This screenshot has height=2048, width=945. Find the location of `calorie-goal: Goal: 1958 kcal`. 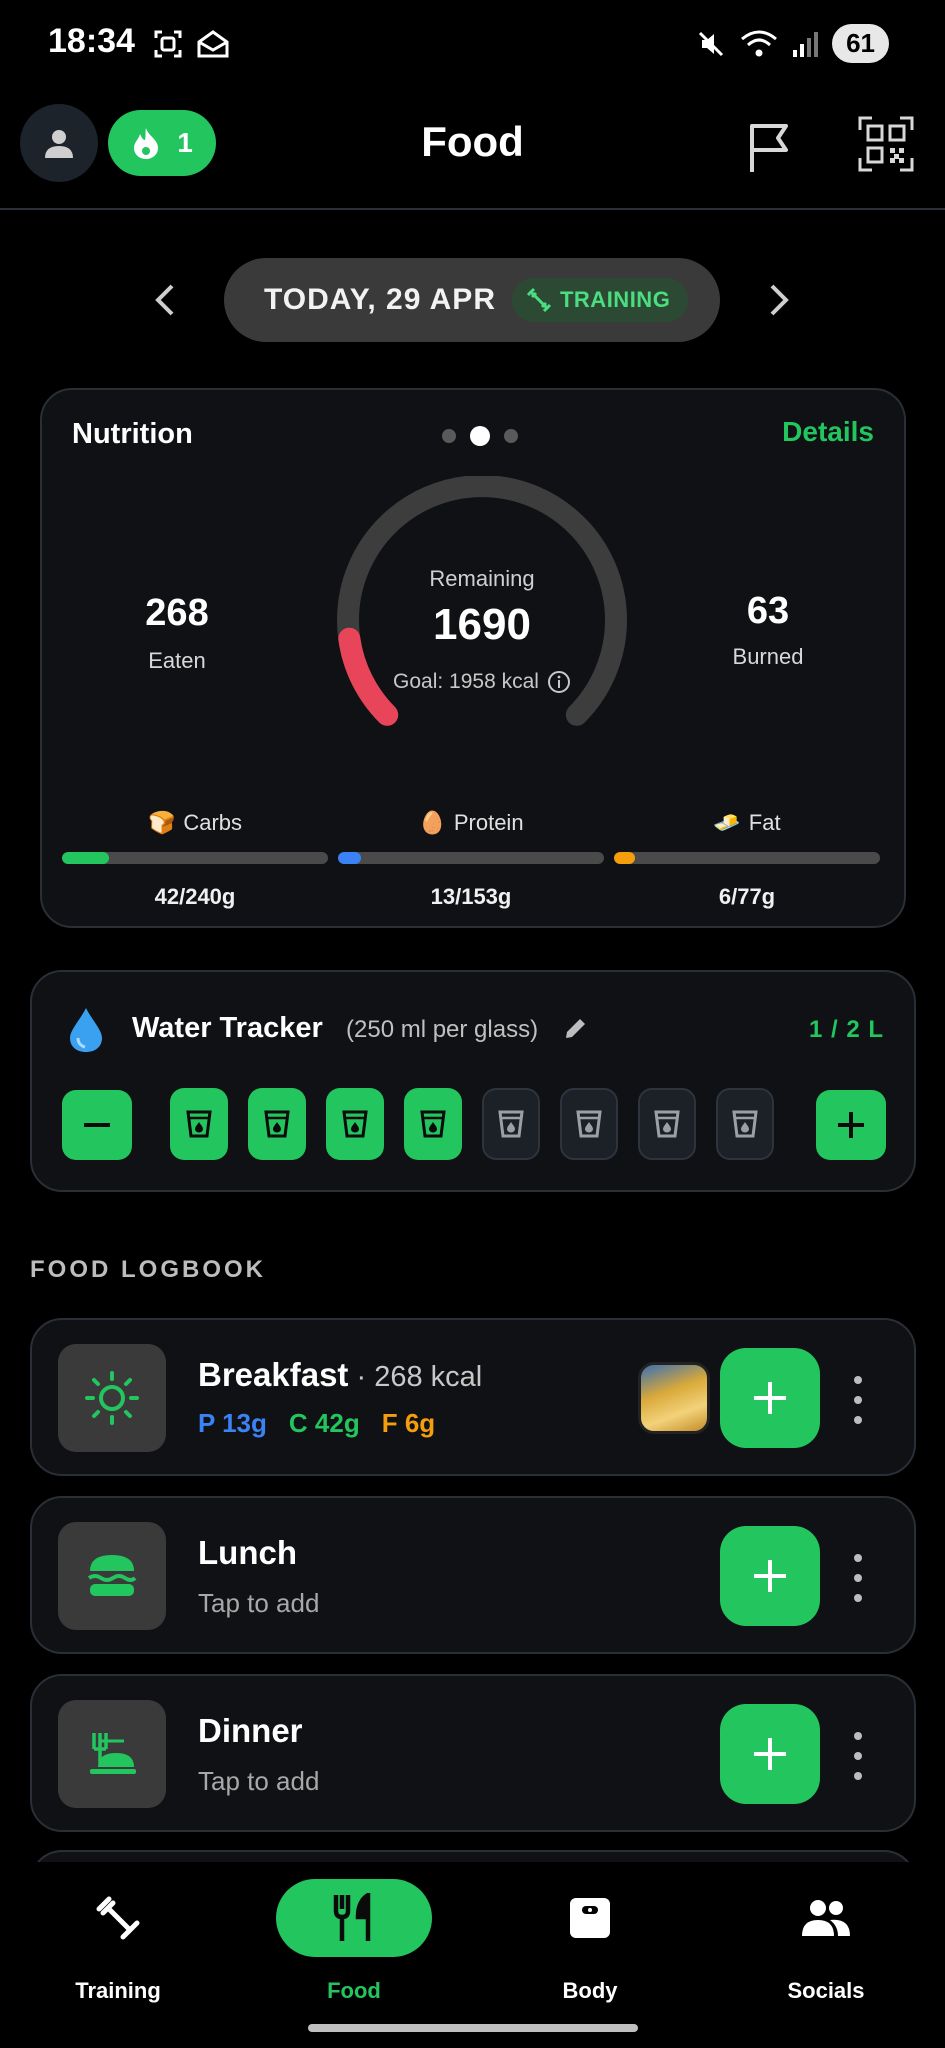

calorie-goal: Goal: 1958 kcal is located at coordinates (482, 682).